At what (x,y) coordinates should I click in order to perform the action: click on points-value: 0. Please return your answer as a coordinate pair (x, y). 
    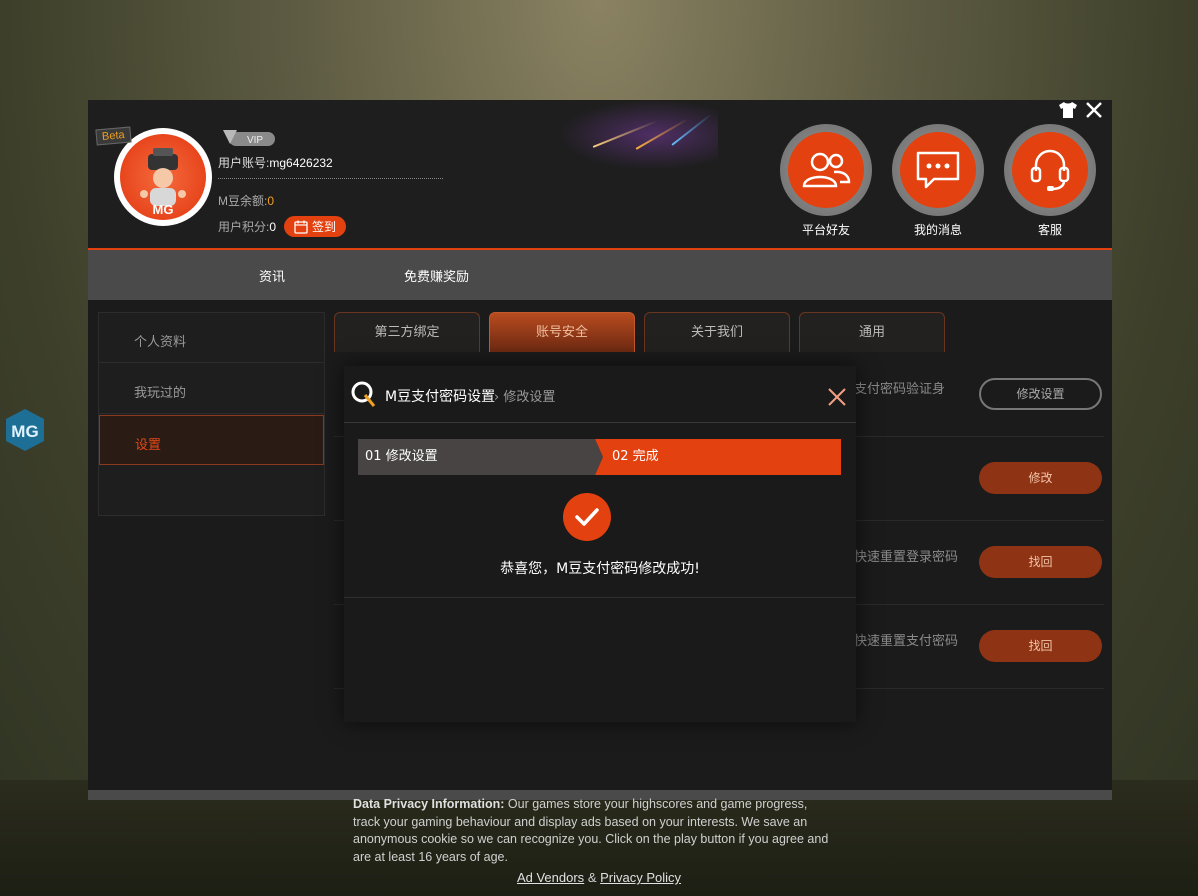
    Looking at the image, I should click on (273, 227).